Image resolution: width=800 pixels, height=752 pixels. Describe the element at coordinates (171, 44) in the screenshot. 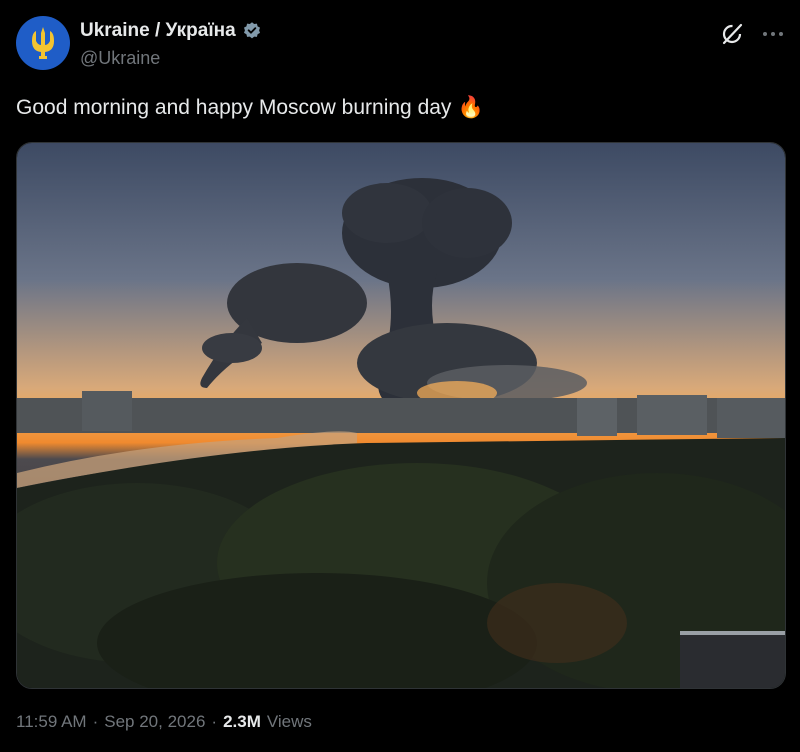

I see `account-names: Ukraine / Україна @Ukraine` at that location.